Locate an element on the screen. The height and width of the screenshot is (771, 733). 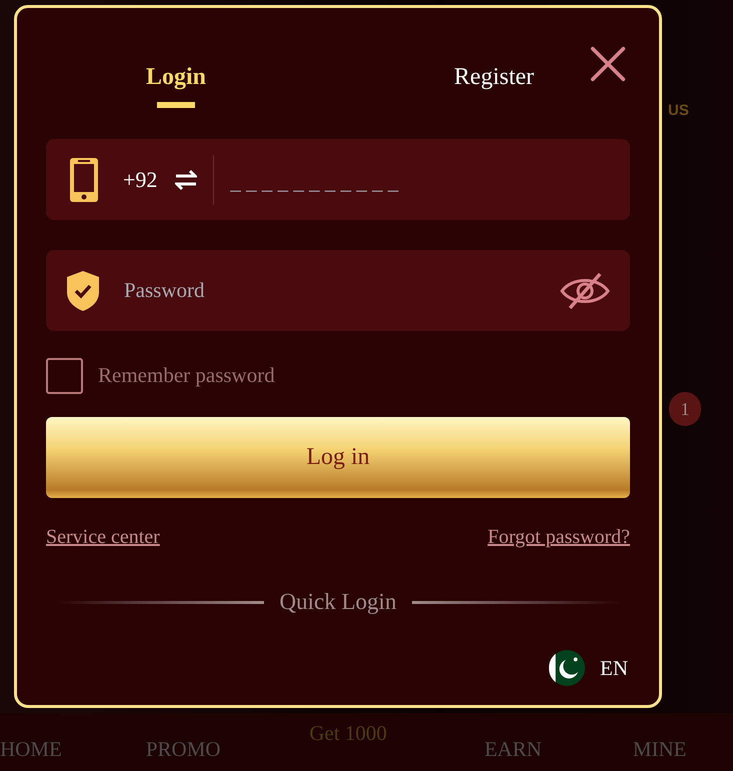
quick-login-label: Quick Login is located at coordinates (338, 602).